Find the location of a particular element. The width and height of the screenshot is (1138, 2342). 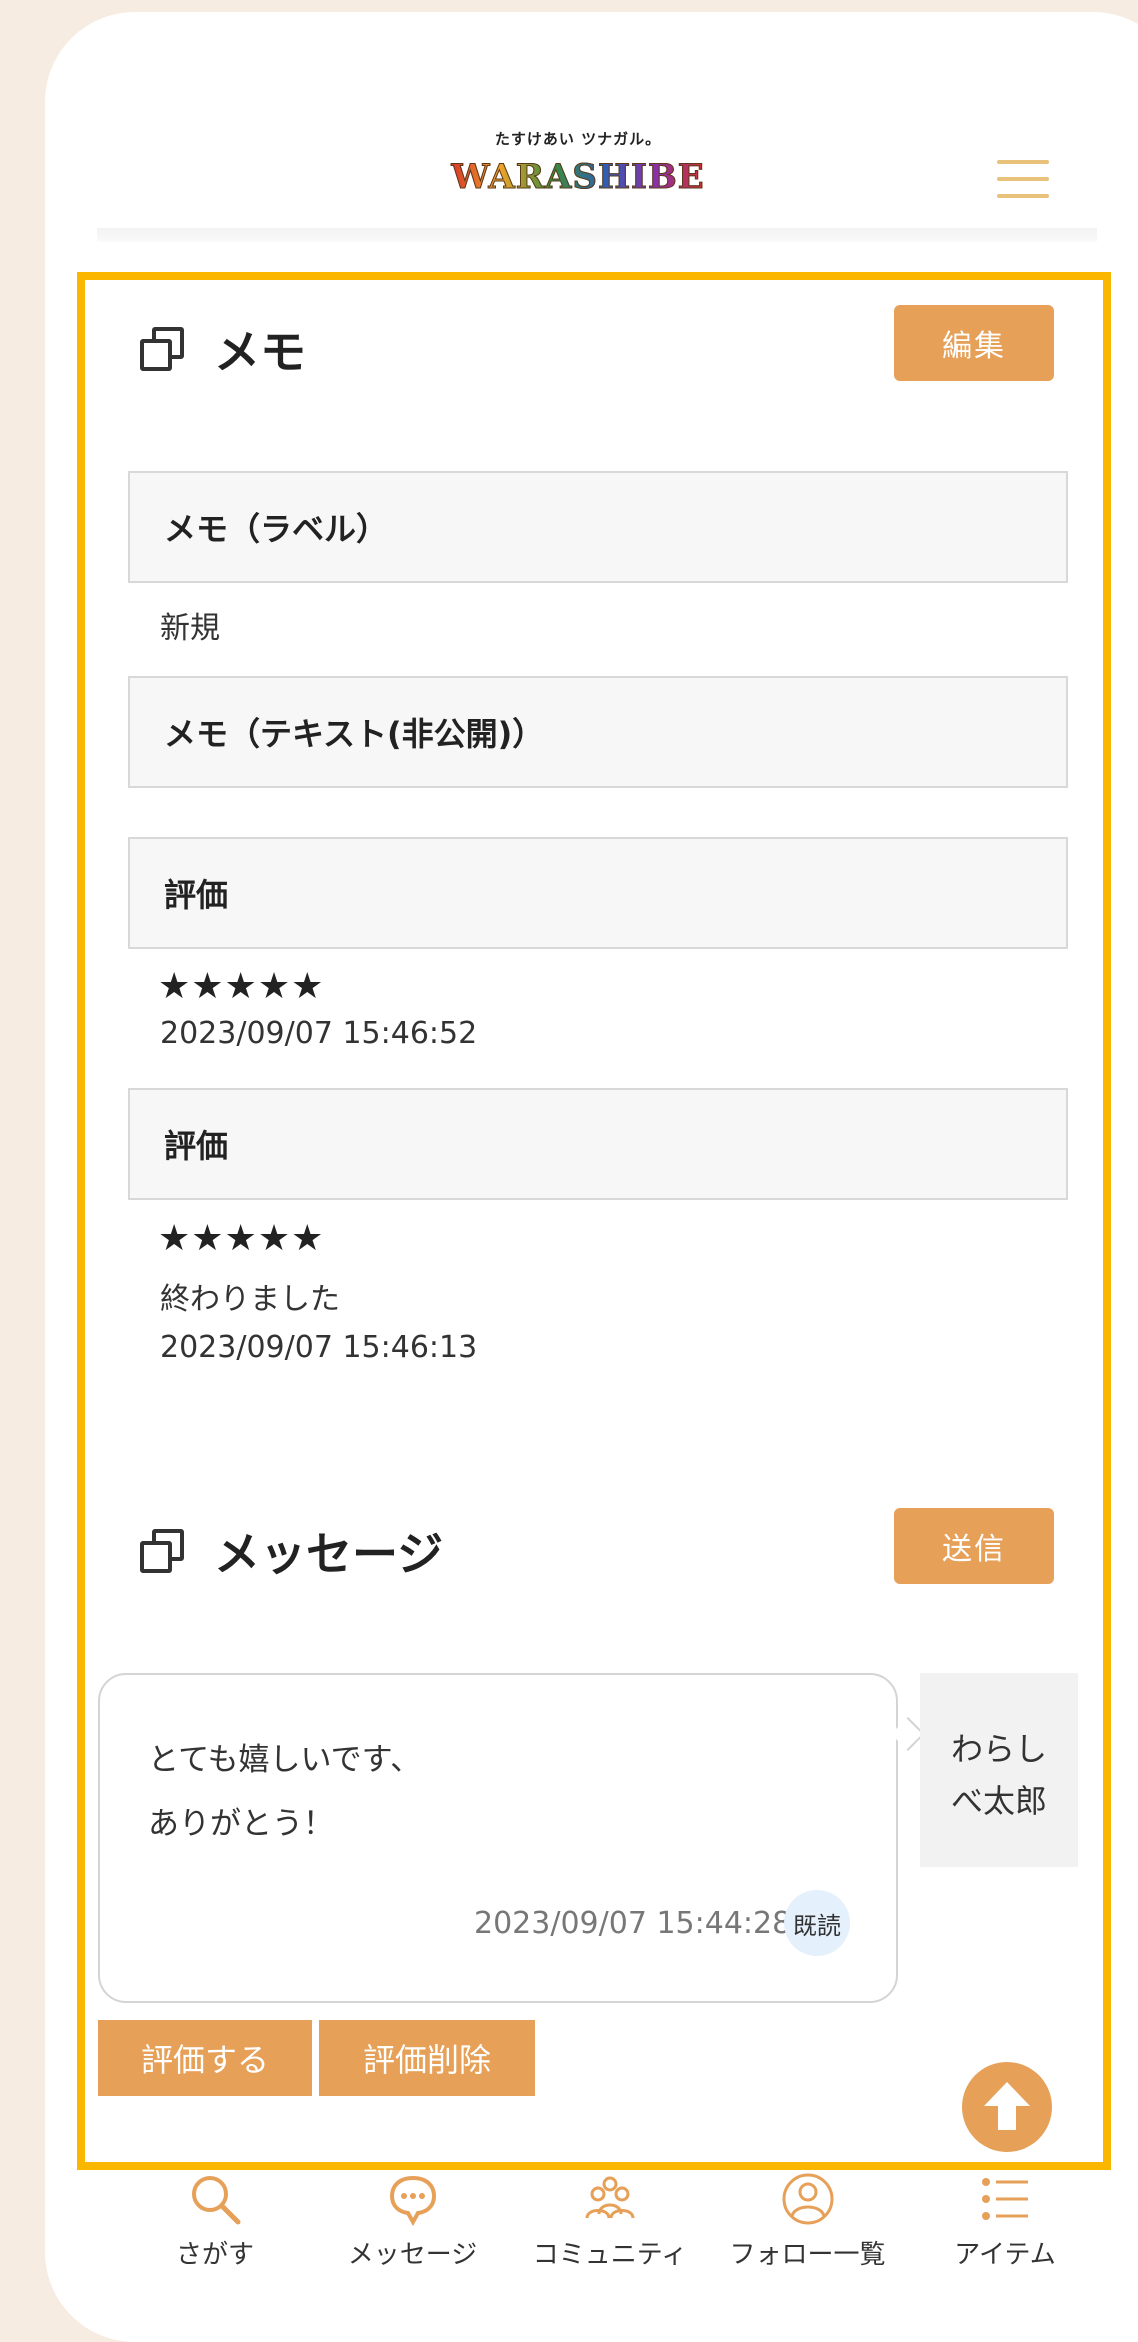

user-icon is located at coordinates (807, 2199).